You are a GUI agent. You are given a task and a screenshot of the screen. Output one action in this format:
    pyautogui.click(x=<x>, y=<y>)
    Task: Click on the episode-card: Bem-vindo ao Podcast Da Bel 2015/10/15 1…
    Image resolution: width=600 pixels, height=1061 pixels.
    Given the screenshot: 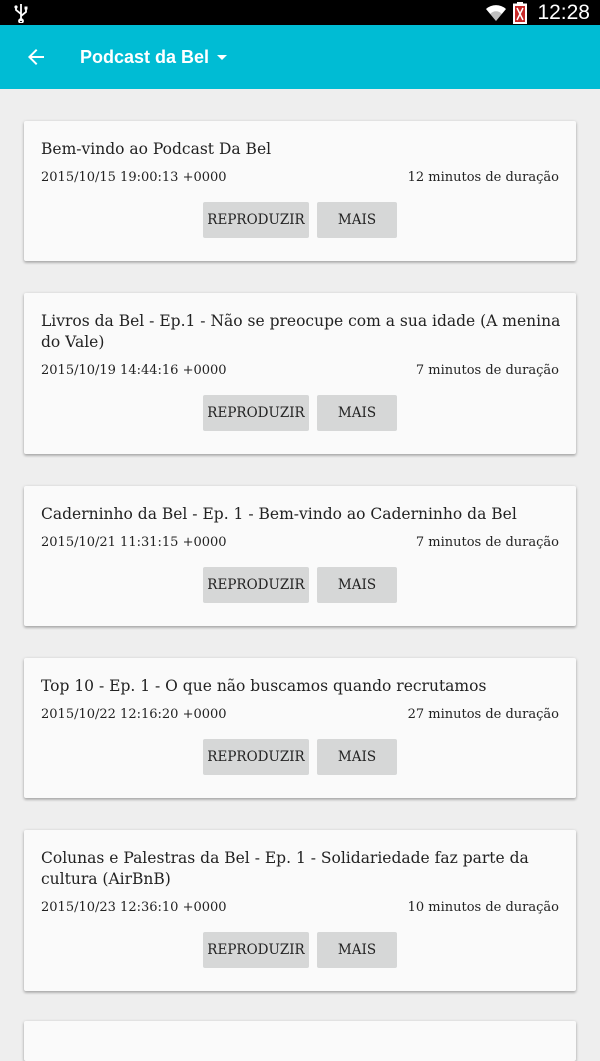 What is the action you would take?
    pyautogui.click(x=300, y=191)
    